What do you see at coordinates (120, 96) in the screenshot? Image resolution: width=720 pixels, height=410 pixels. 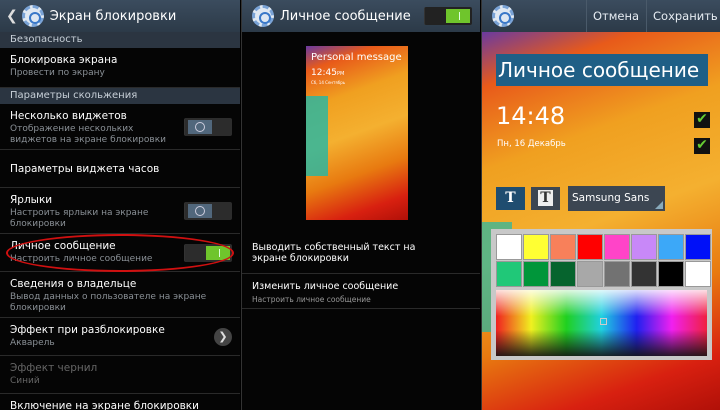 I see `section-swipe-options: Параметры скольжения` at bounding box center [120, 96].